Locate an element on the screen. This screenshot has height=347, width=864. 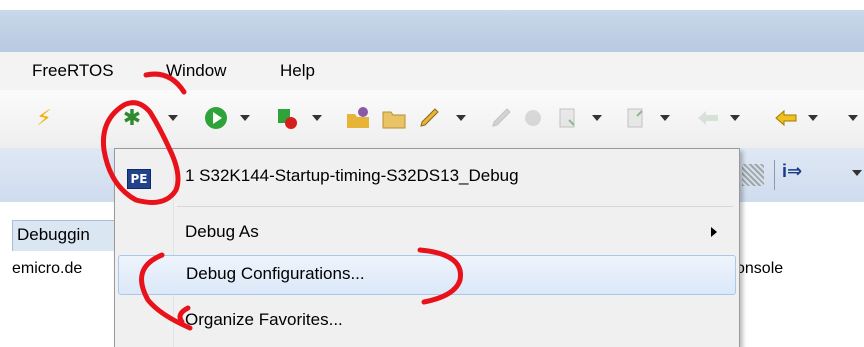
prev-annotation-icon is located at coordinates (636, 118).